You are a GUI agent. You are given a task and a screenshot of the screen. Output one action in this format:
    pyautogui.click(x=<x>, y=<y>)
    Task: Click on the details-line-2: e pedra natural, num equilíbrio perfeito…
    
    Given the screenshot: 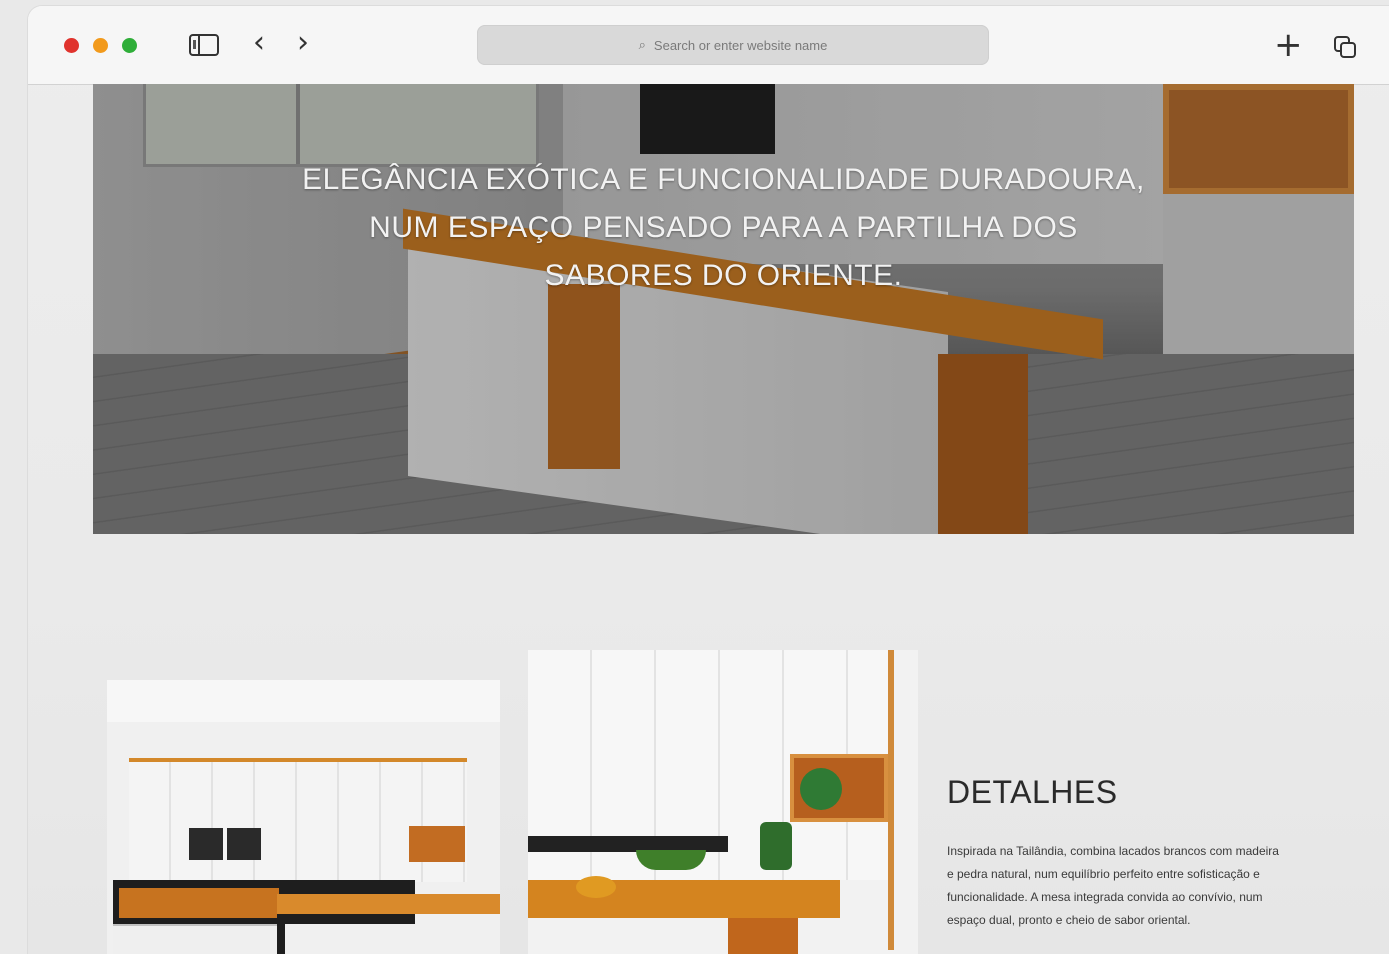 What is the action you would take?
    pyautogui.click(x=1103, y=874)
    